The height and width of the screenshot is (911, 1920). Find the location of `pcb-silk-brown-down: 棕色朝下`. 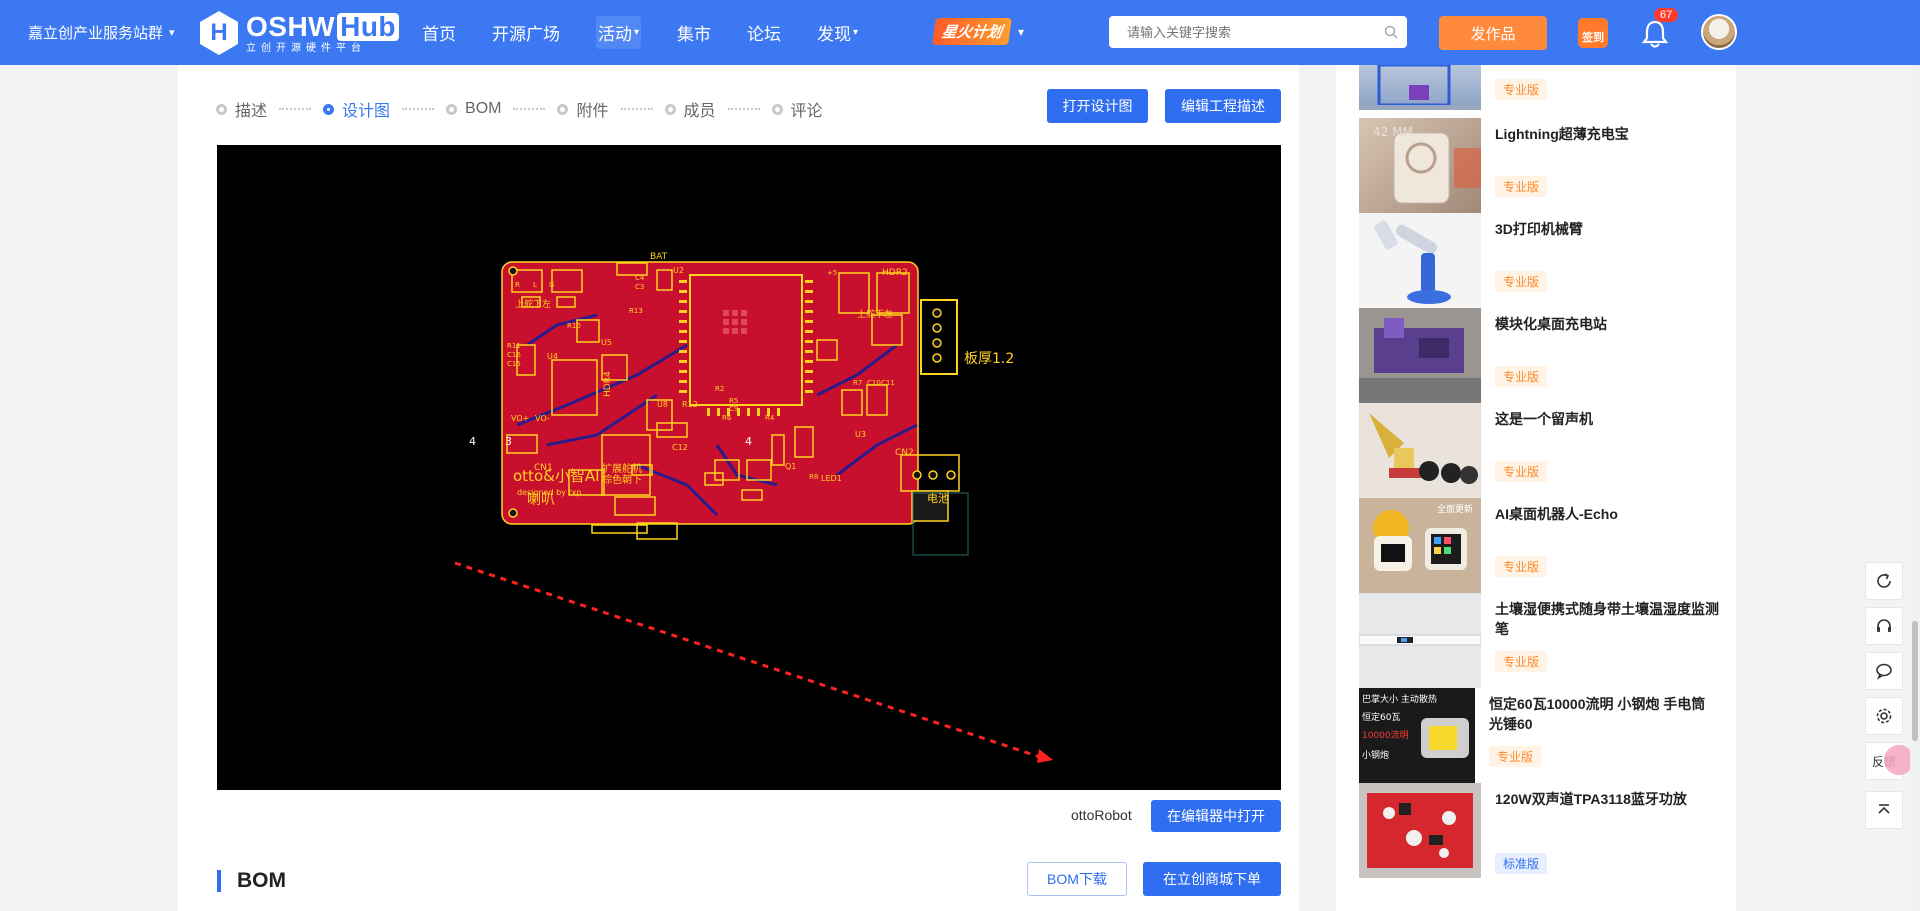

pcb-silk-brown-down: 棕色朝下 is located at coordinates (622, 479).